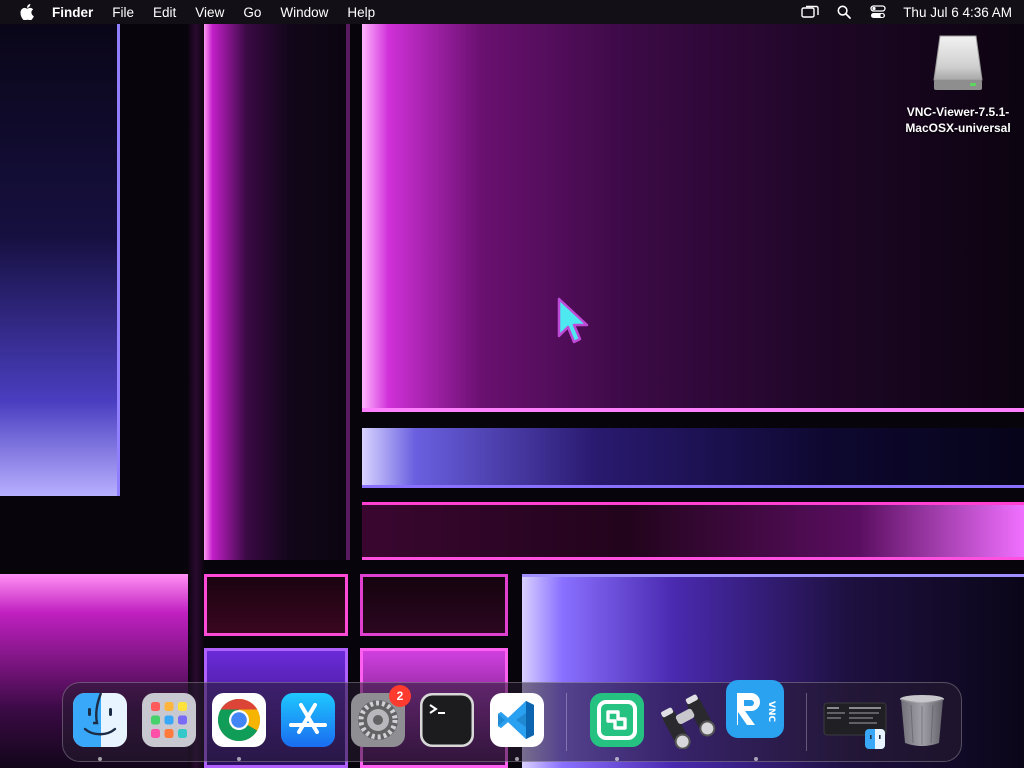  I want to click on finder-icon, so click(100, 719).